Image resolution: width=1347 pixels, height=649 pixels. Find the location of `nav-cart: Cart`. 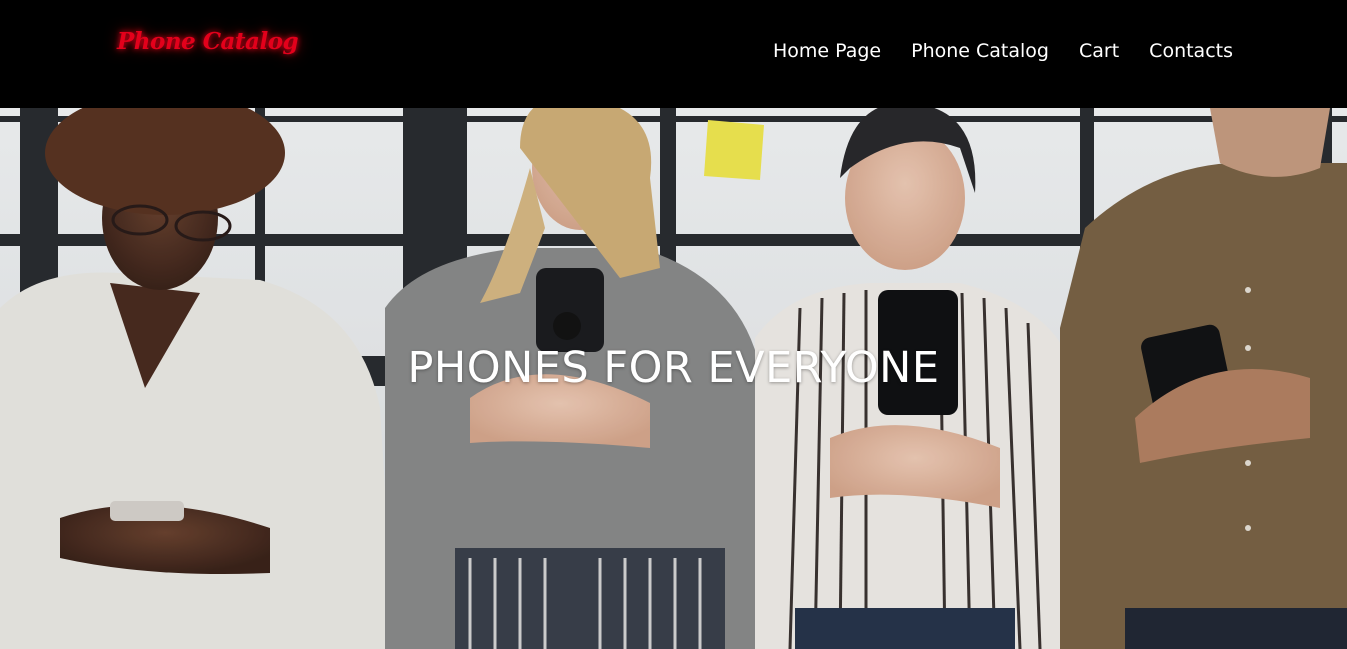

nav-cart: Cart is located at coordinates (1099, 51).